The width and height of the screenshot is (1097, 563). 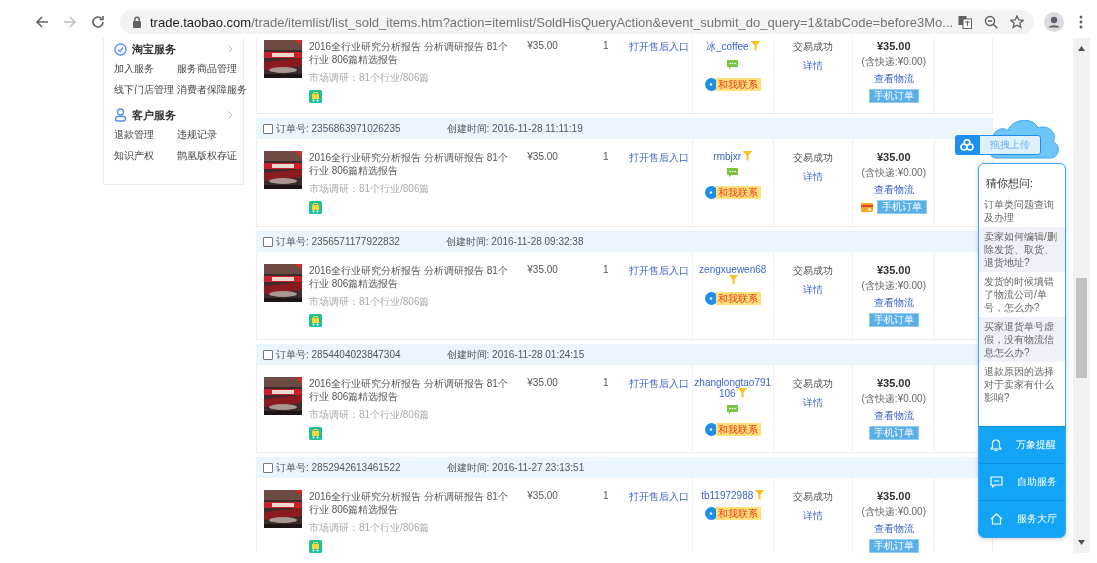 I want to click on created-time: 创建时间: 2016-11-27 23:13:51, so click(x=515, y=467).